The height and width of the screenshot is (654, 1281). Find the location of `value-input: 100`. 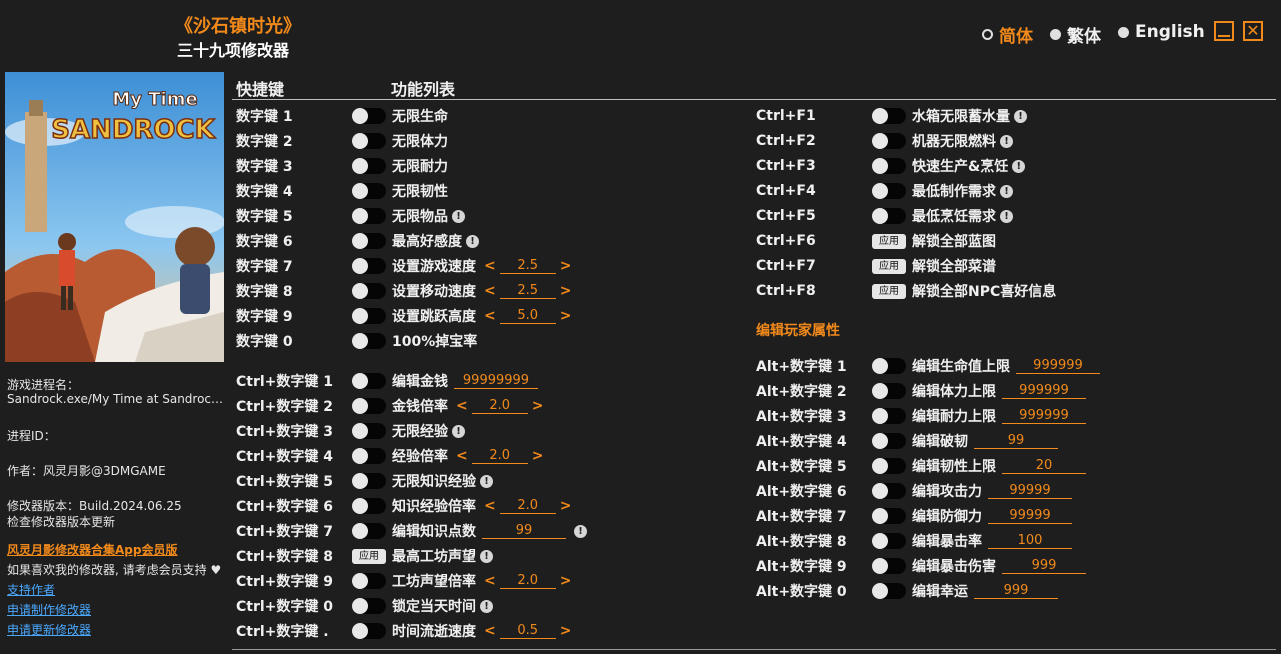

value-input: 100 is located at coordinates (1030, 541).